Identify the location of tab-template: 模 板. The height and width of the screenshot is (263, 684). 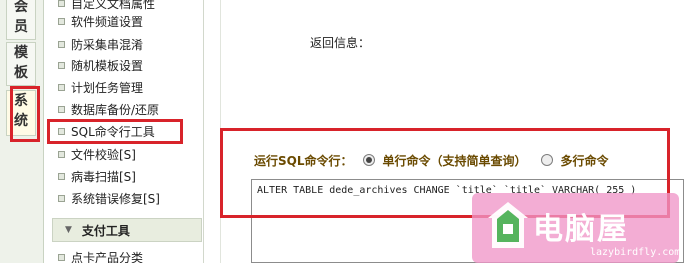
(21, 64).